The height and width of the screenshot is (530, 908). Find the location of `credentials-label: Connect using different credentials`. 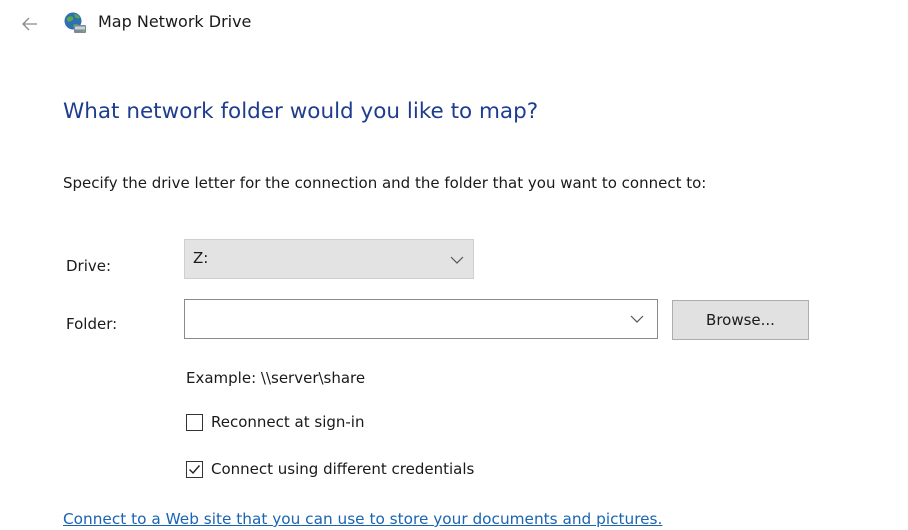

credentials-label: Connect using different credentials is located at coordinates (343, 469).